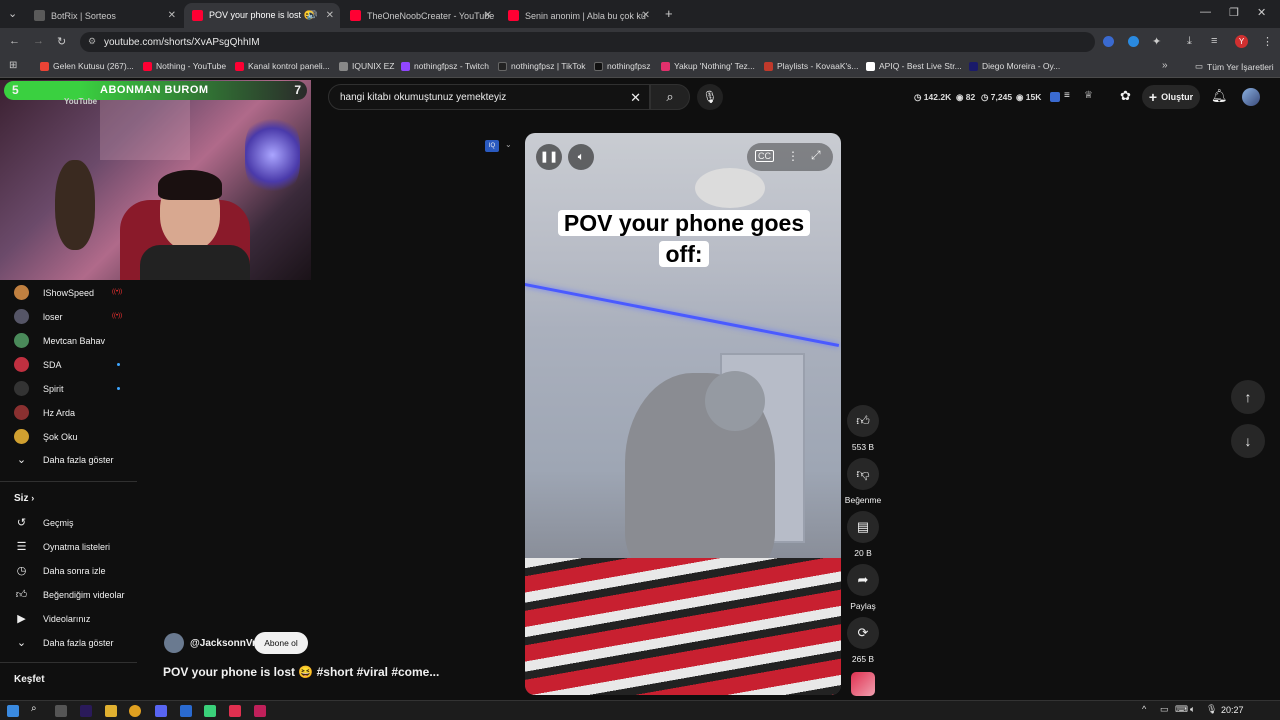 This screenshot has height=720, width=1280. Describe the element at coordinates (44, 522) in the screenshot. I see `sidebar-item-history: ↺ Geçmiş` at that location.